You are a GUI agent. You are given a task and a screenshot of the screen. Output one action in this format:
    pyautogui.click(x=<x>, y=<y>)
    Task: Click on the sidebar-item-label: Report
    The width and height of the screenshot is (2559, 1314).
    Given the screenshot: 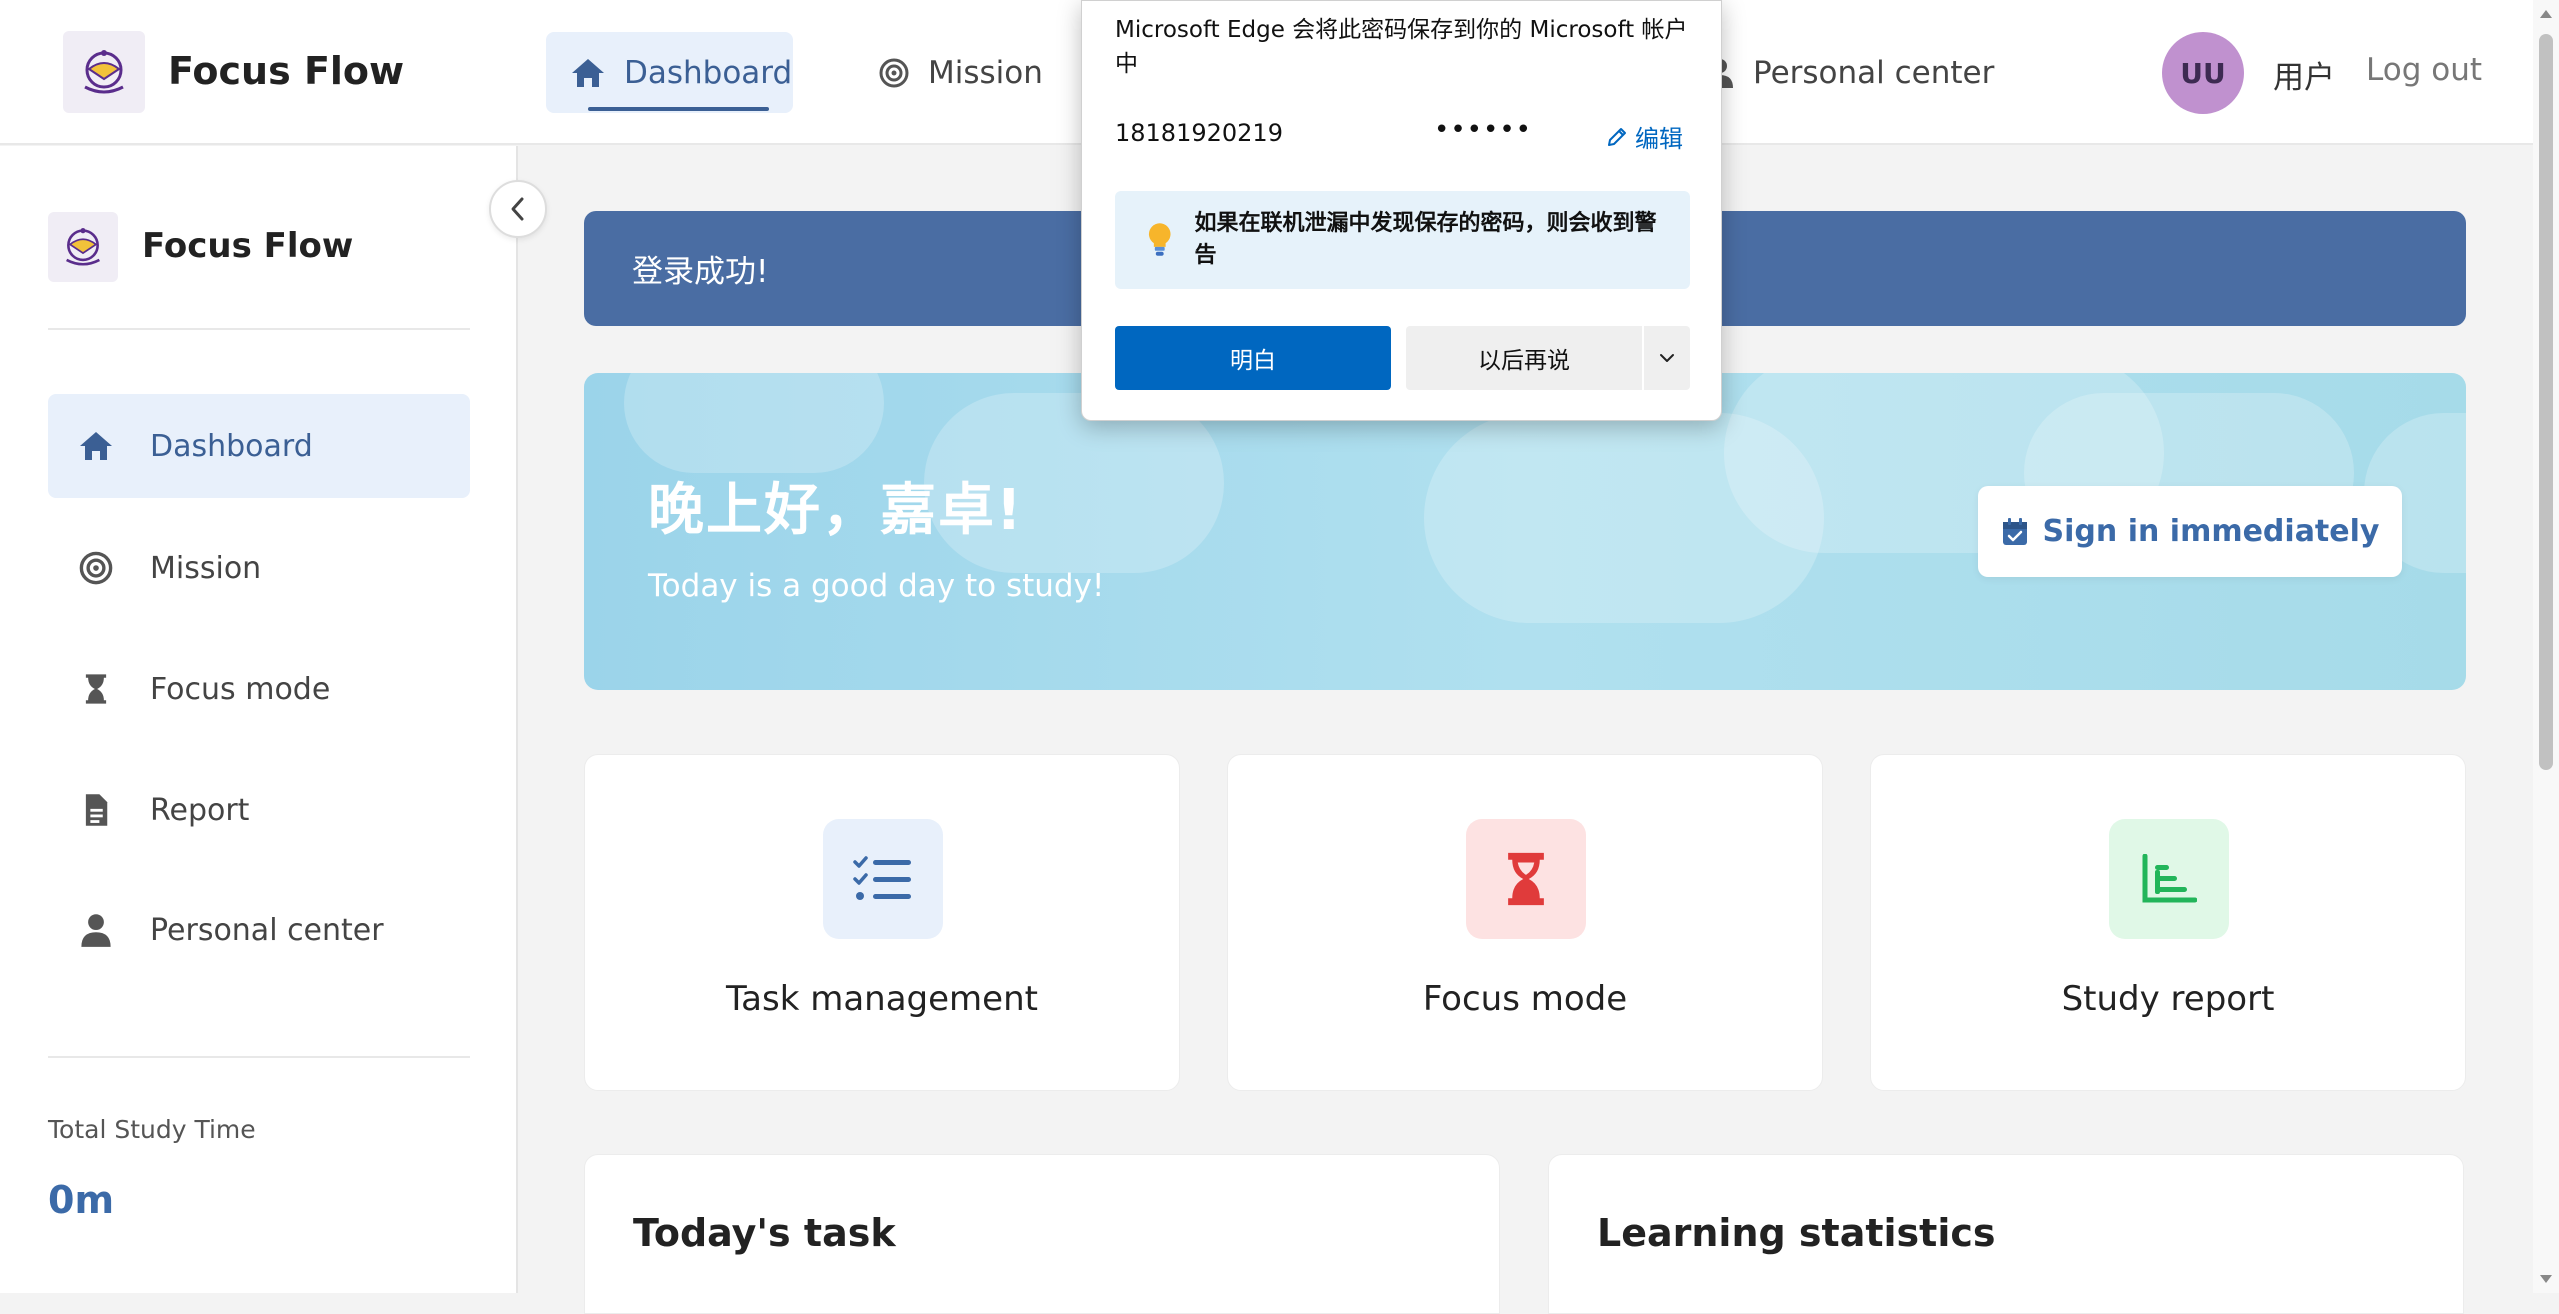 What is the action you would take?
    pyautogui.click(x=200, y=810)
    